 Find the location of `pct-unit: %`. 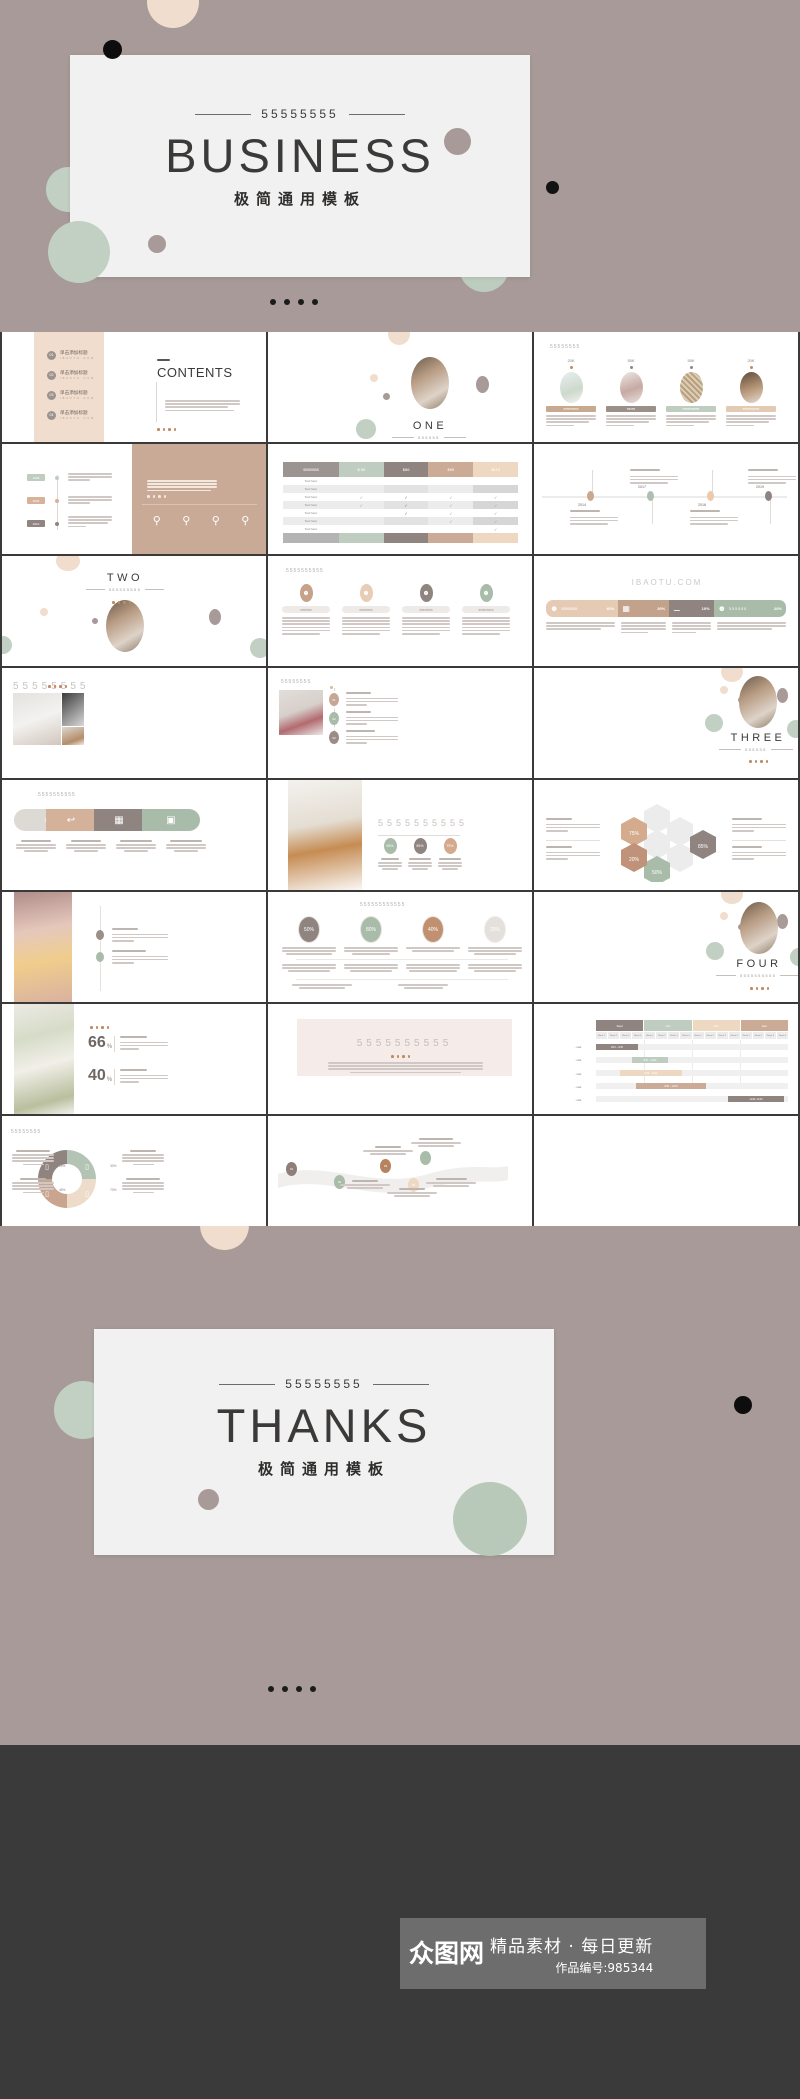

pct-unit: % is located at coordinates (109, 1080).